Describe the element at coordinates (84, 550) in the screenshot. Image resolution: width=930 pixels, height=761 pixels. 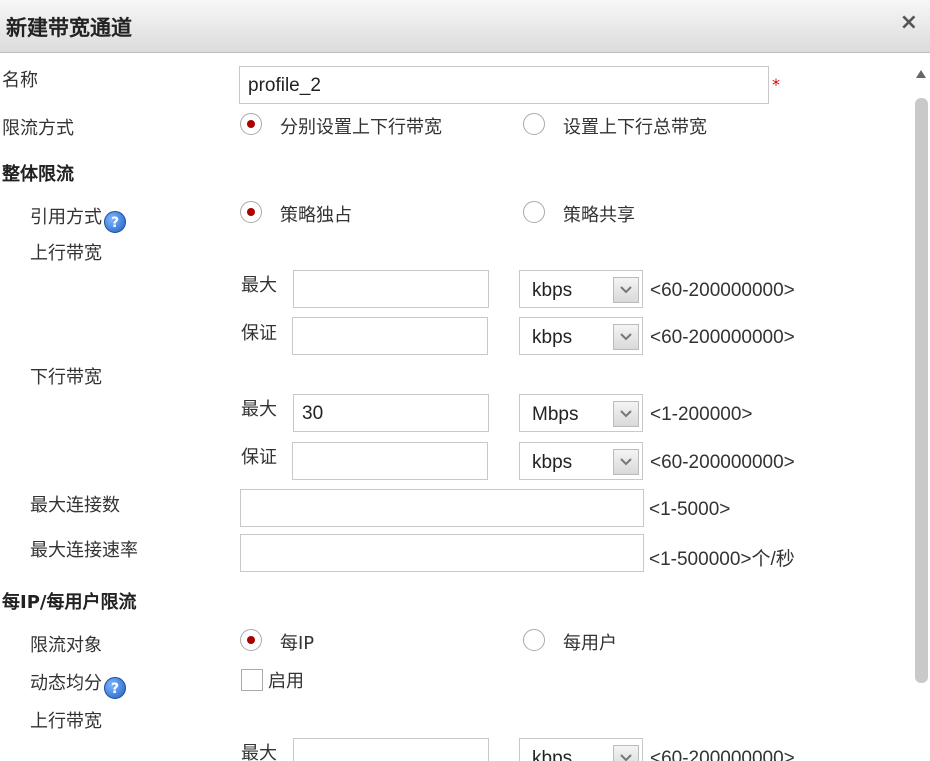
I see `max-connection-rate-label: 最大连接速率` at that location.